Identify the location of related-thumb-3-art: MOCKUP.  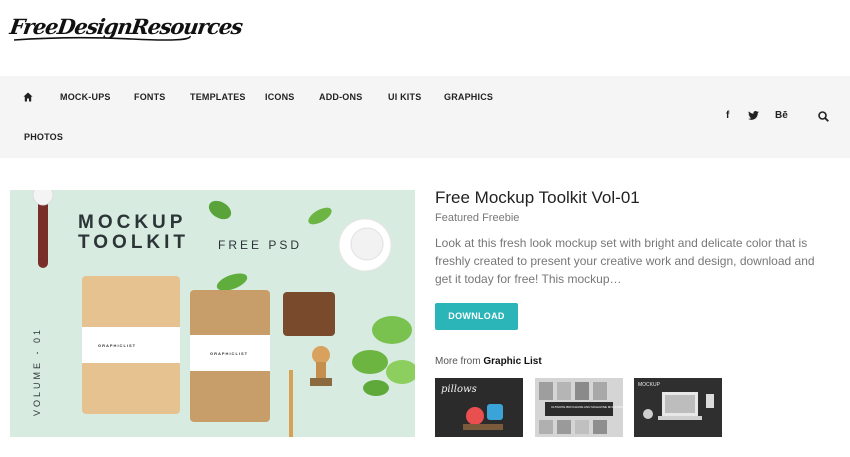
(678, 407).